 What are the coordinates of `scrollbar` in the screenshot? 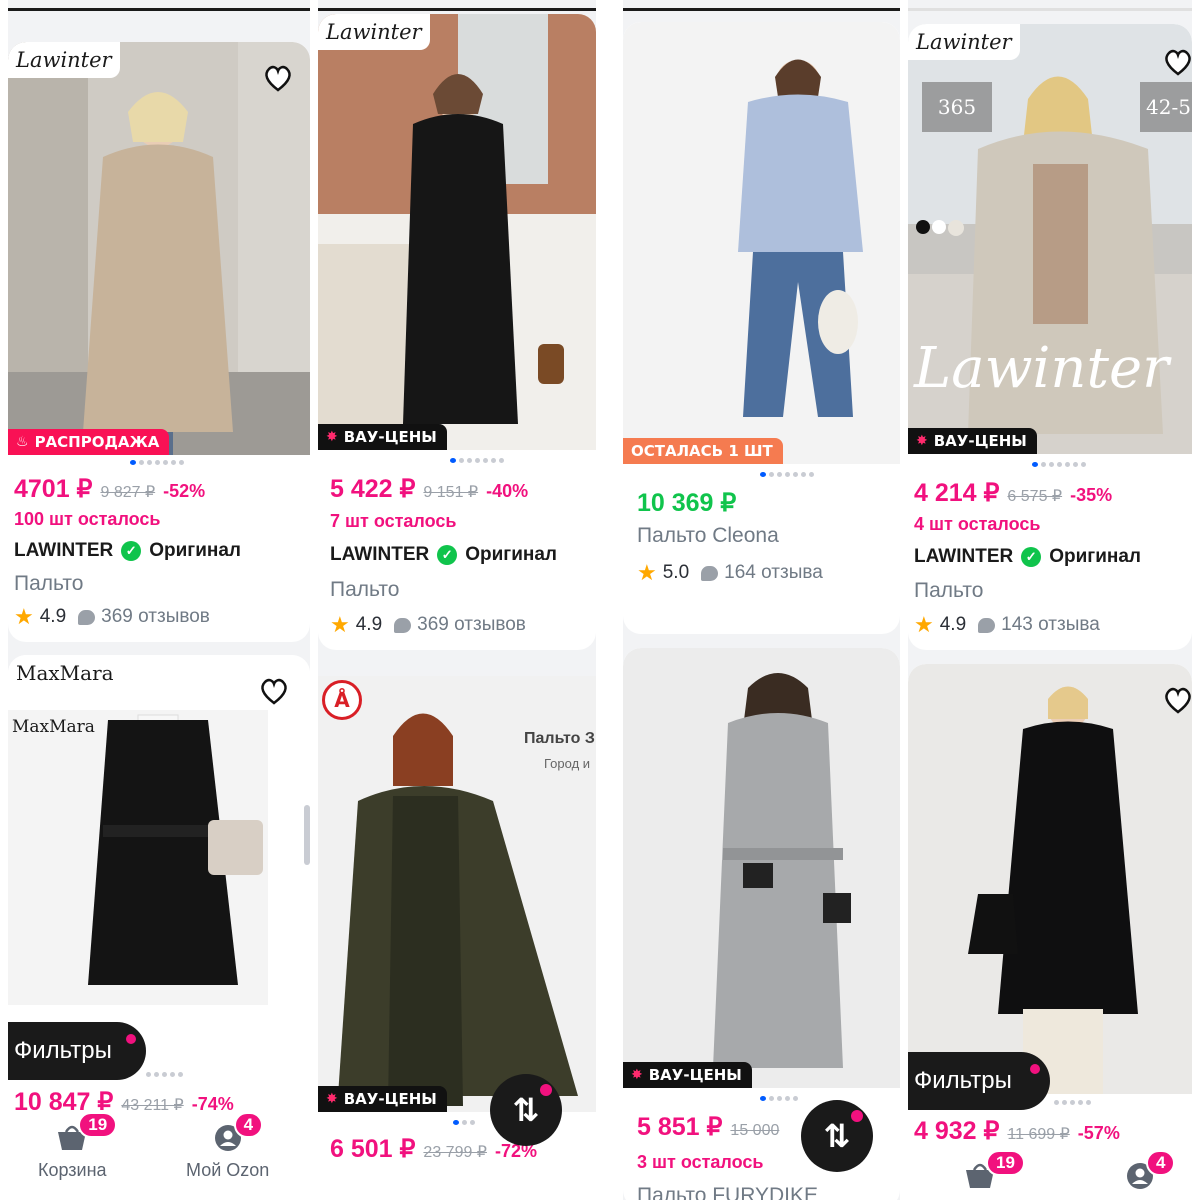 It's located at (307, 835).